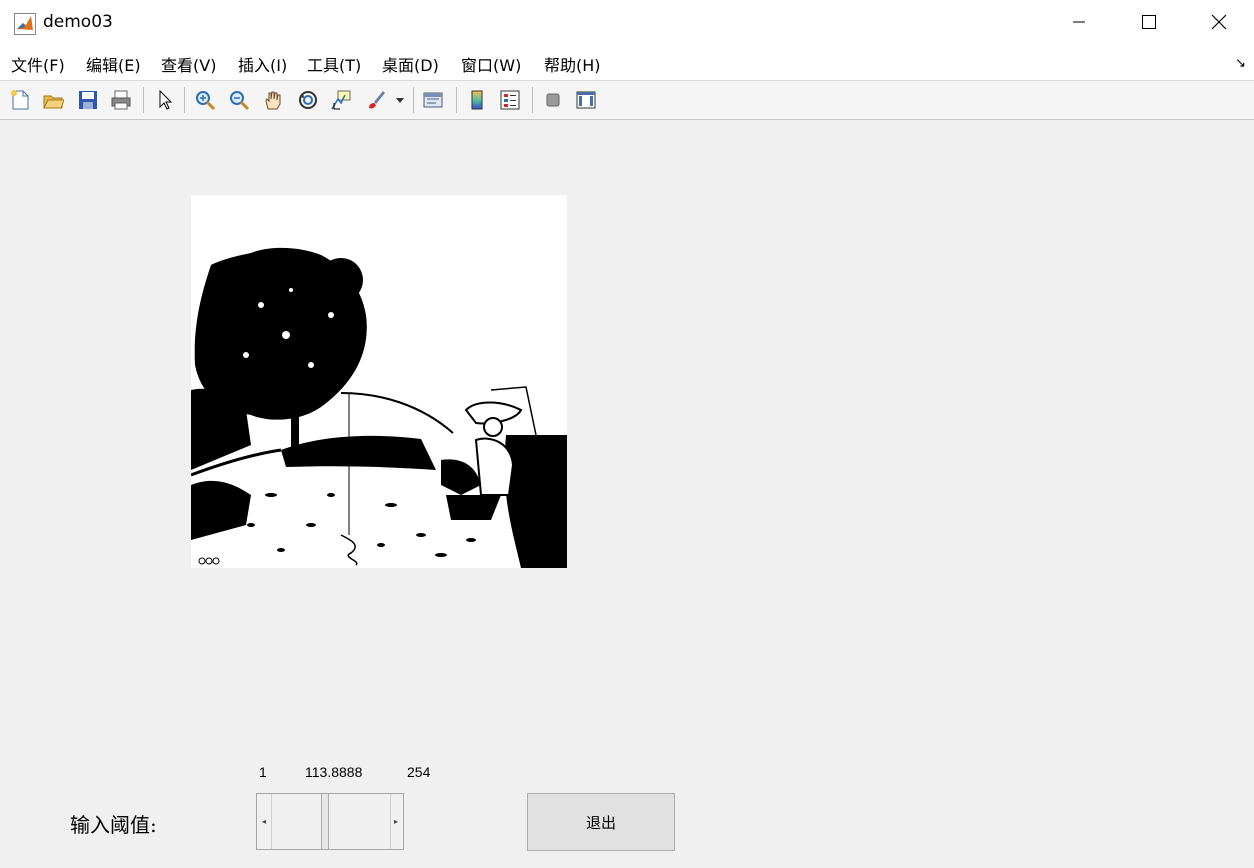 The width and height of the screenshot is (1254, 868). What do you see at coordinates (20, 100) in the screenshot?
I see `new-figure-icon` at bounding box center [20, 100].